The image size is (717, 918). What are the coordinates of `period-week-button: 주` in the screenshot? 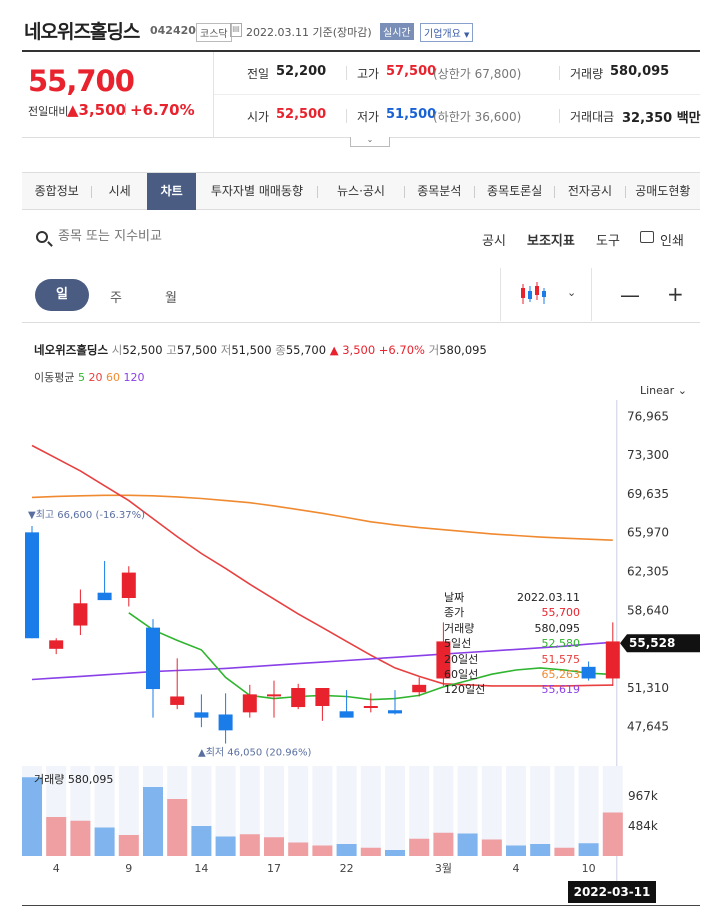 It's located at (116, 296).